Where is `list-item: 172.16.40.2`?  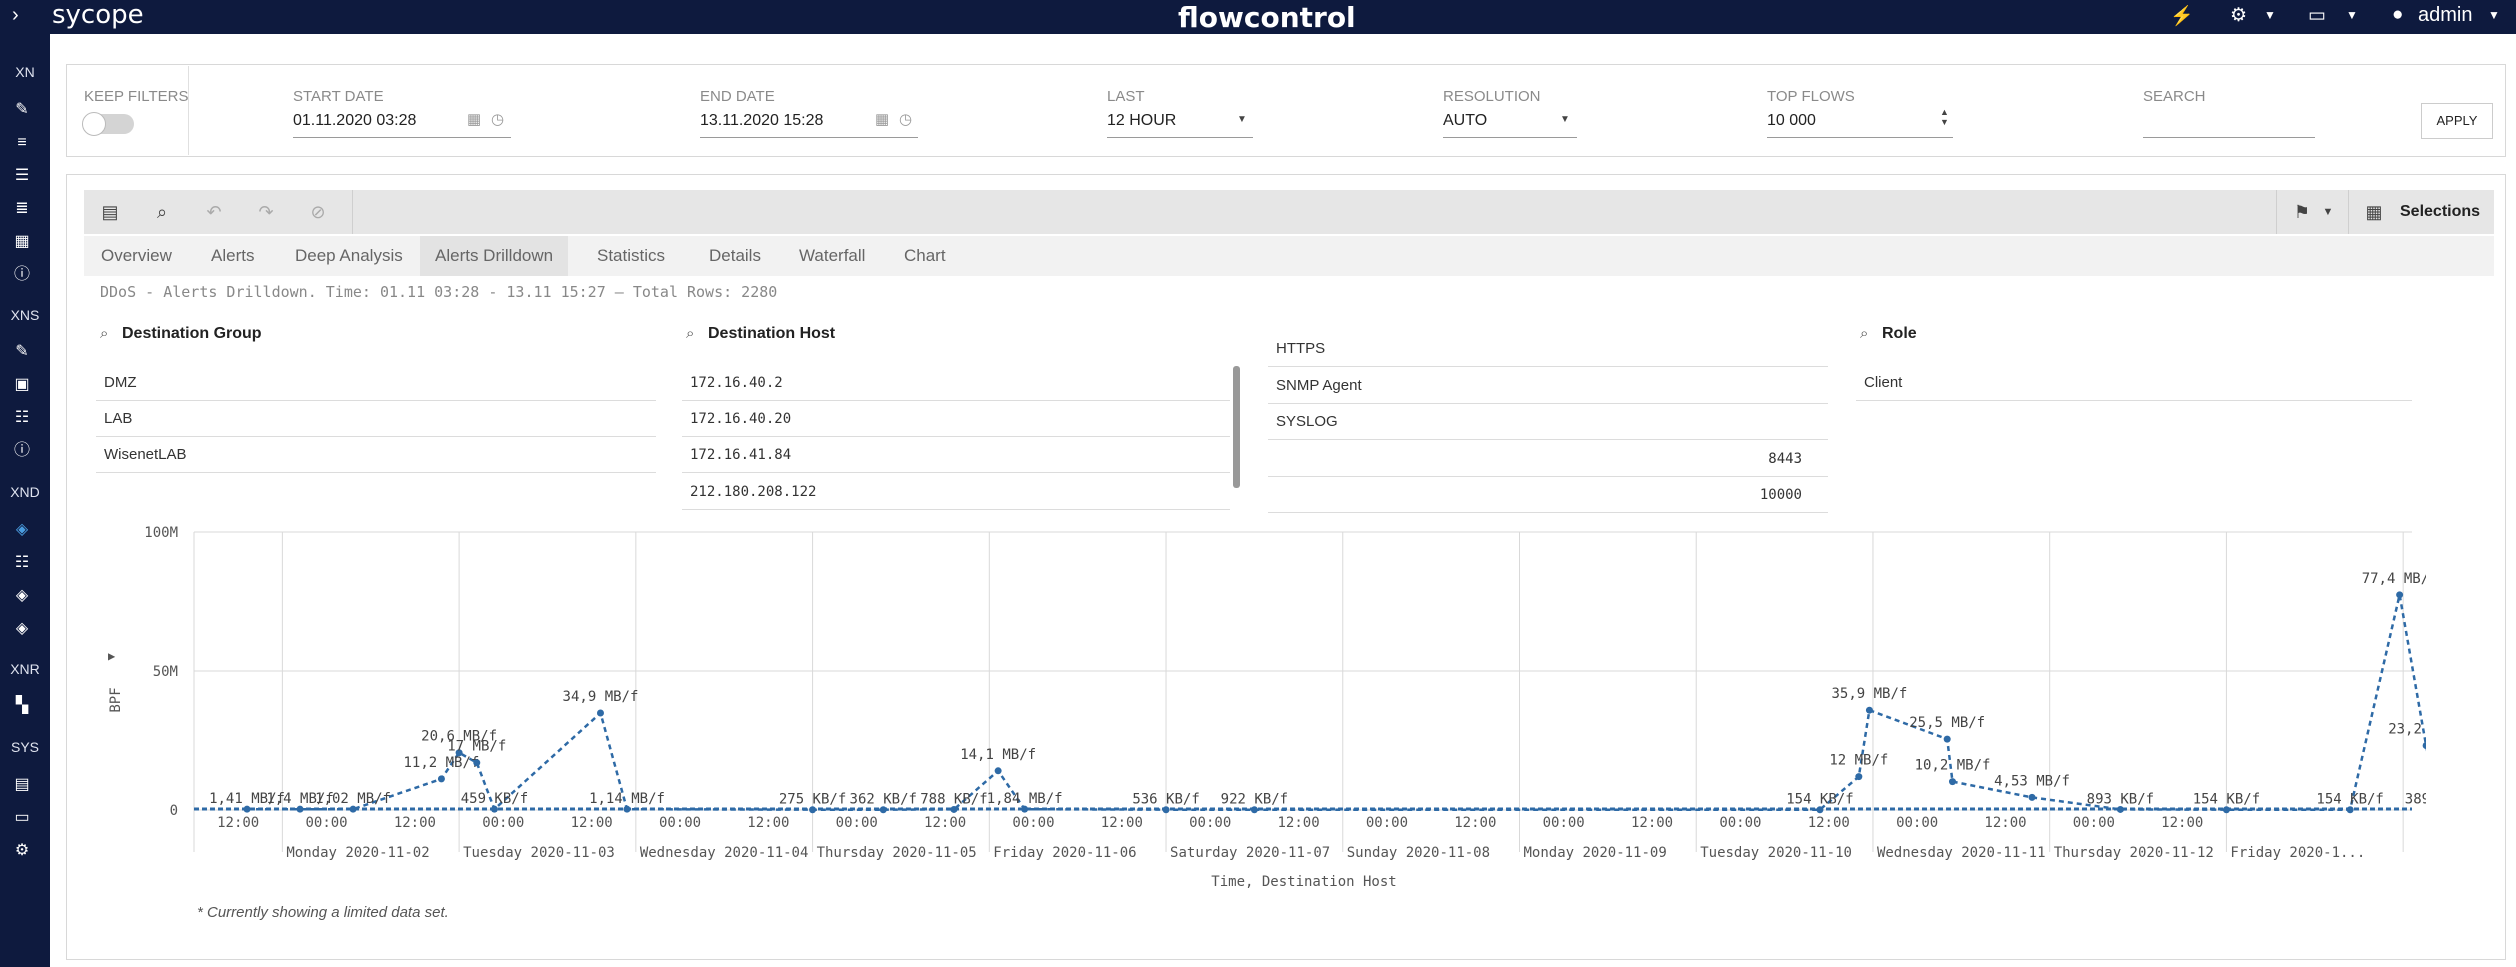 list-item: 172.16.40.2 is located at coordinates (956, 383).